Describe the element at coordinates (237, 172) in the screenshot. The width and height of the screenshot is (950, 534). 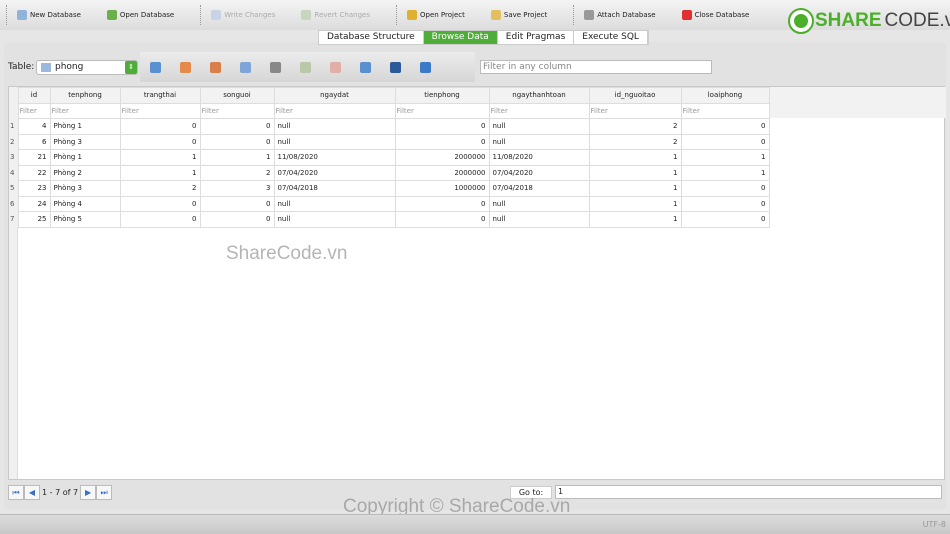
I see `cell-songuoi: 2` at that location.